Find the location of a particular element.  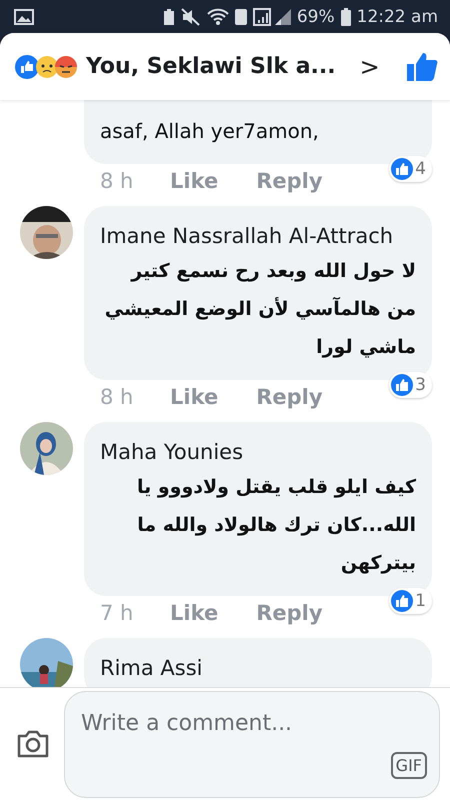

gif-button: GIF is located at coordinates (408, 765).